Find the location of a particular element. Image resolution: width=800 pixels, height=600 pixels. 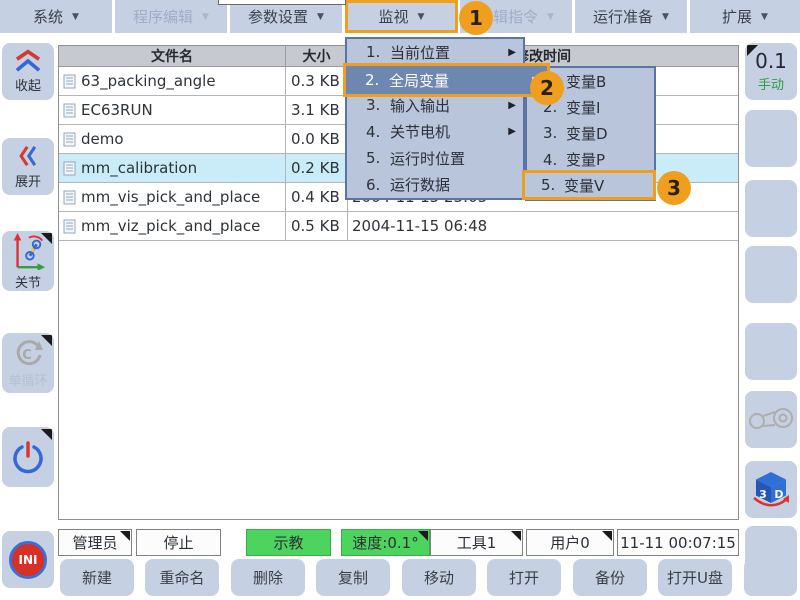

teach-mode-status: 示教 is located at coordinates (288, 542).